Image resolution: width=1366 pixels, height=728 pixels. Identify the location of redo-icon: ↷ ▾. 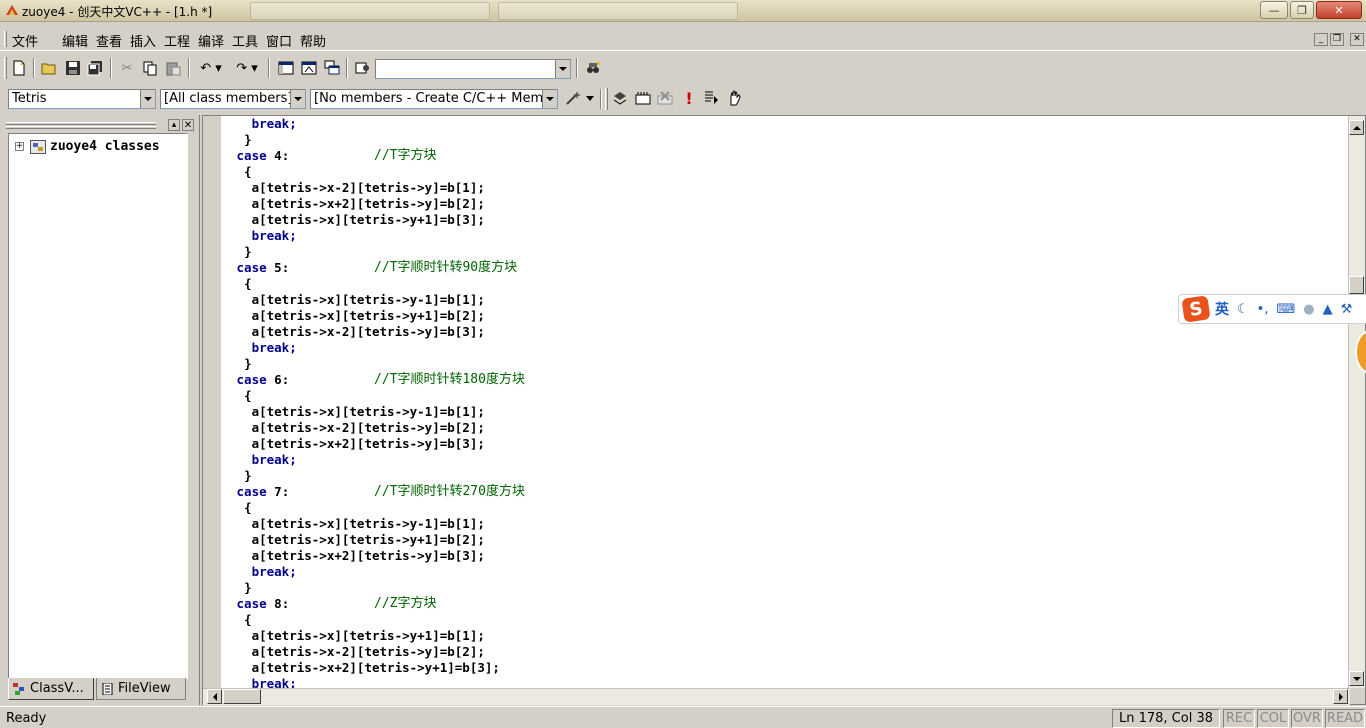
(247, 68).